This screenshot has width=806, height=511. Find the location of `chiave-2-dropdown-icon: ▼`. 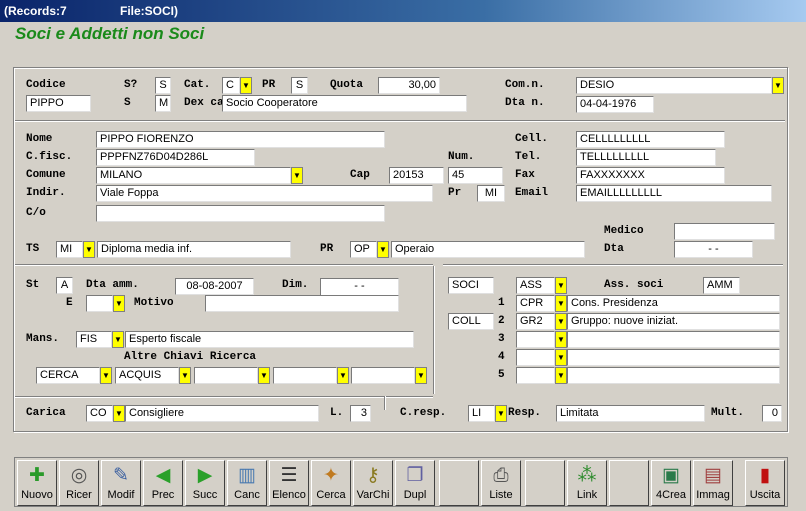

chiave-2-dropdown-icon: ▼ is located at coordinates (185, 375).